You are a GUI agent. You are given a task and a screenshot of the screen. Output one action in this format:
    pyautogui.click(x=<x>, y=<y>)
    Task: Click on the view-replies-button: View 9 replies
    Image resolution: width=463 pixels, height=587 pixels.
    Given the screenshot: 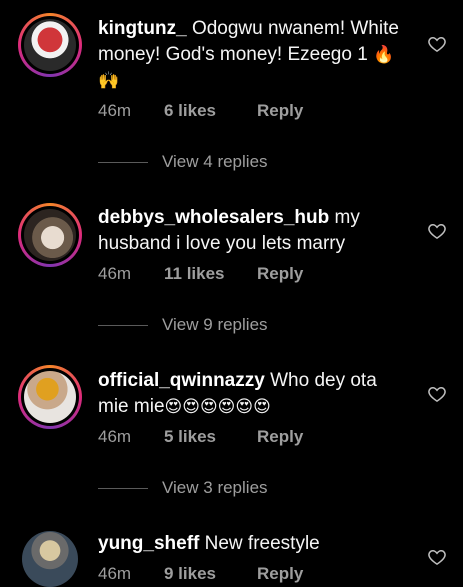 What is the action you would take?
    pyautogui.click(x=183, y=325)
    